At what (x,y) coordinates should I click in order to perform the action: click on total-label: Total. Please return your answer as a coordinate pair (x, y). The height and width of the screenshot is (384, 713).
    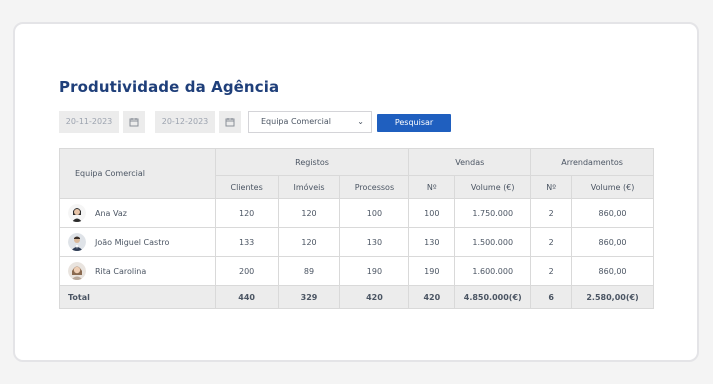
    Looking at the image, I should click on (137, 297).